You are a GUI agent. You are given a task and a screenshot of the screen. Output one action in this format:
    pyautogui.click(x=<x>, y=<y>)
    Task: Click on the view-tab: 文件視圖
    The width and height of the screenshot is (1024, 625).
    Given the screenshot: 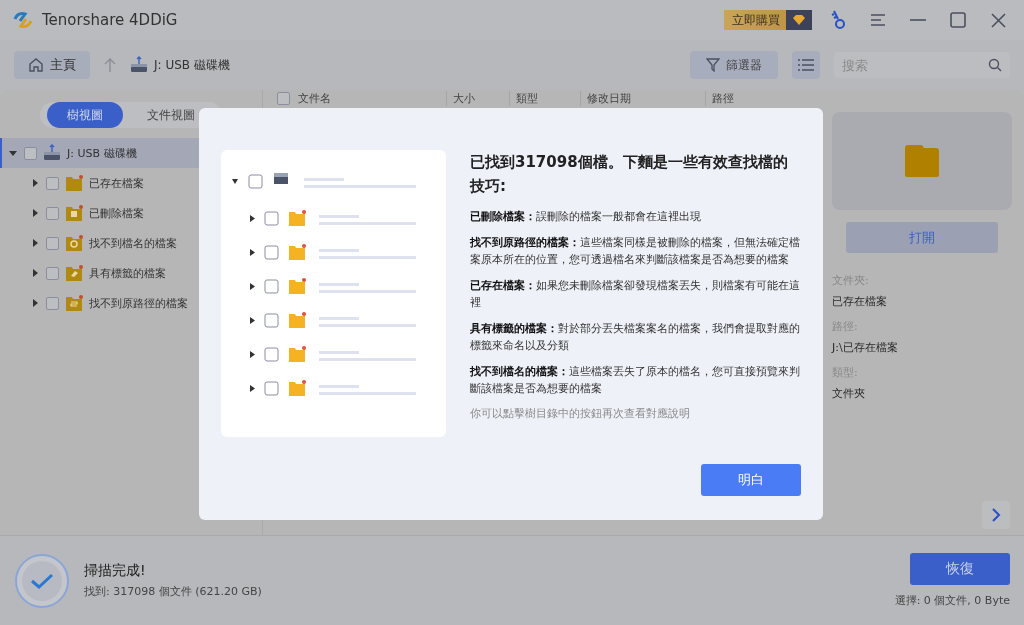 What is the action you would take?
    pyautogui.click(x=171, y=115)
    